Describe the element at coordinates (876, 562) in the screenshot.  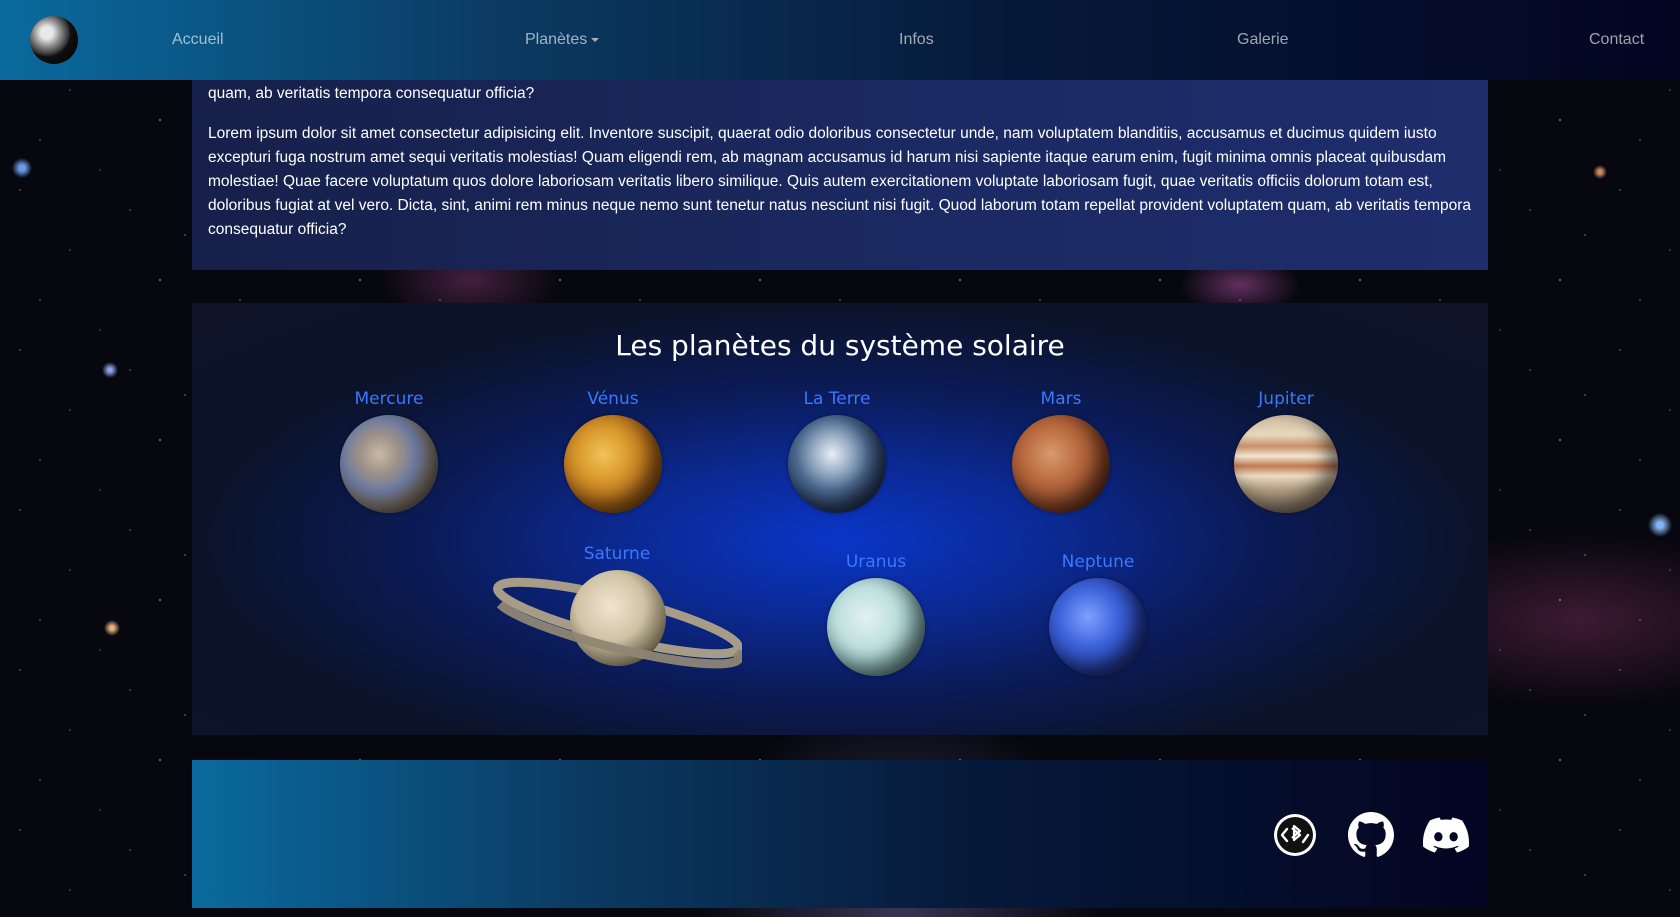
I see `planet-label: Uranus` at that location.